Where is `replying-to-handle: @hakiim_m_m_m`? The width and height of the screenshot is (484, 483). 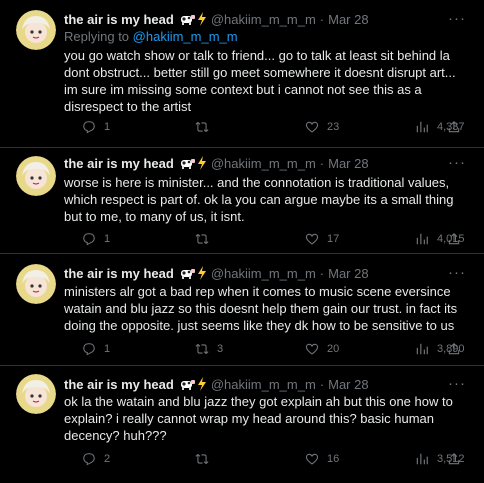 replying-to-handle: @hakiim_m_m_m is located at coordinates (185, 36).